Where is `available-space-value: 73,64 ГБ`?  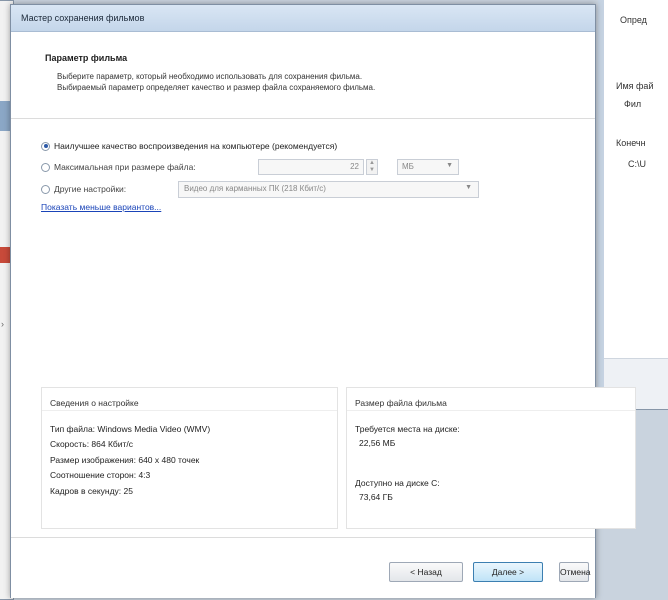
available-space-value: 73,64 ГБ is located at coordinates (376, 497).